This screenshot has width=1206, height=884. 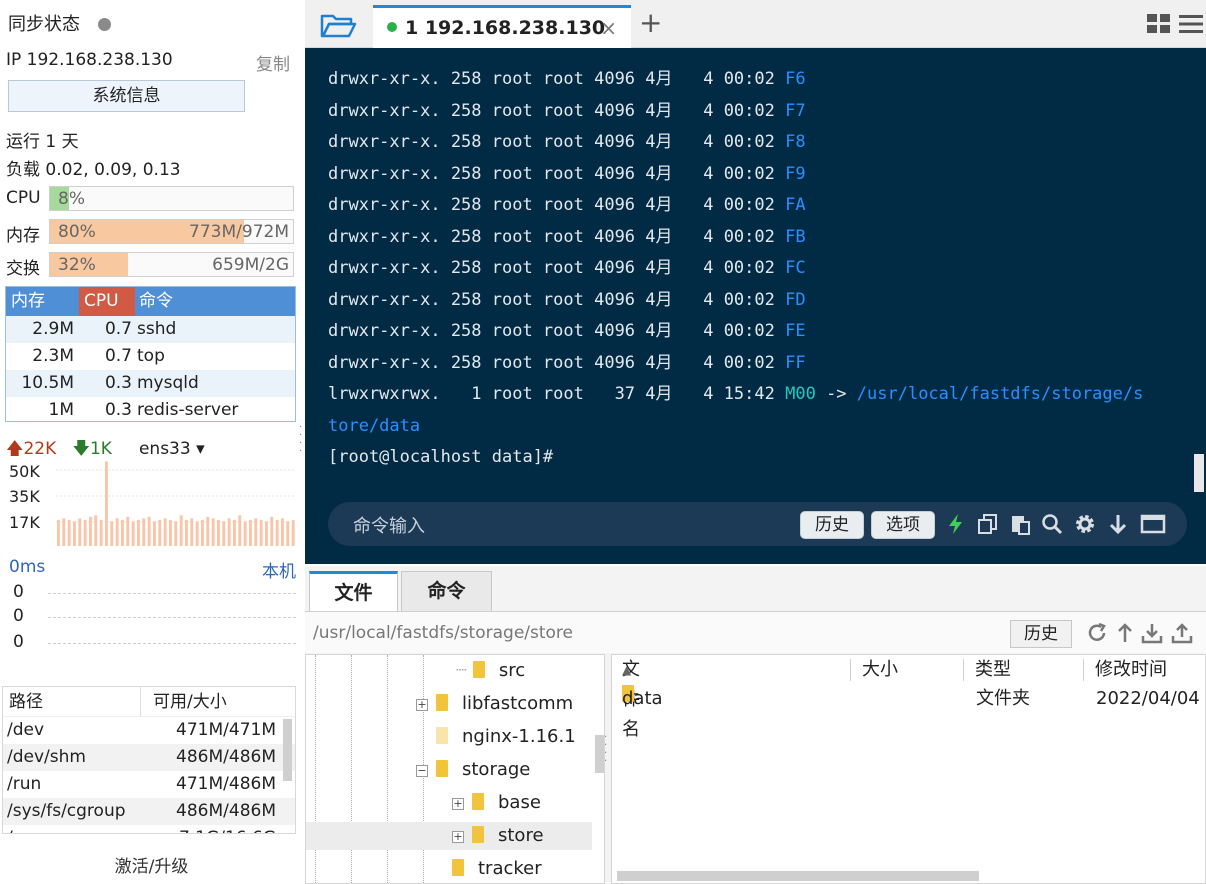 I want to click on disk-col-size: 可用/大小, so click(x=218, y=701).